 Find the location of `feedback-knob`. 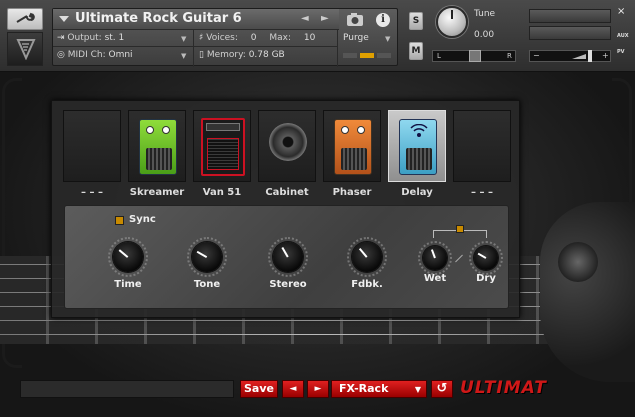

feedback-knob is located at coordinates (367, 257).